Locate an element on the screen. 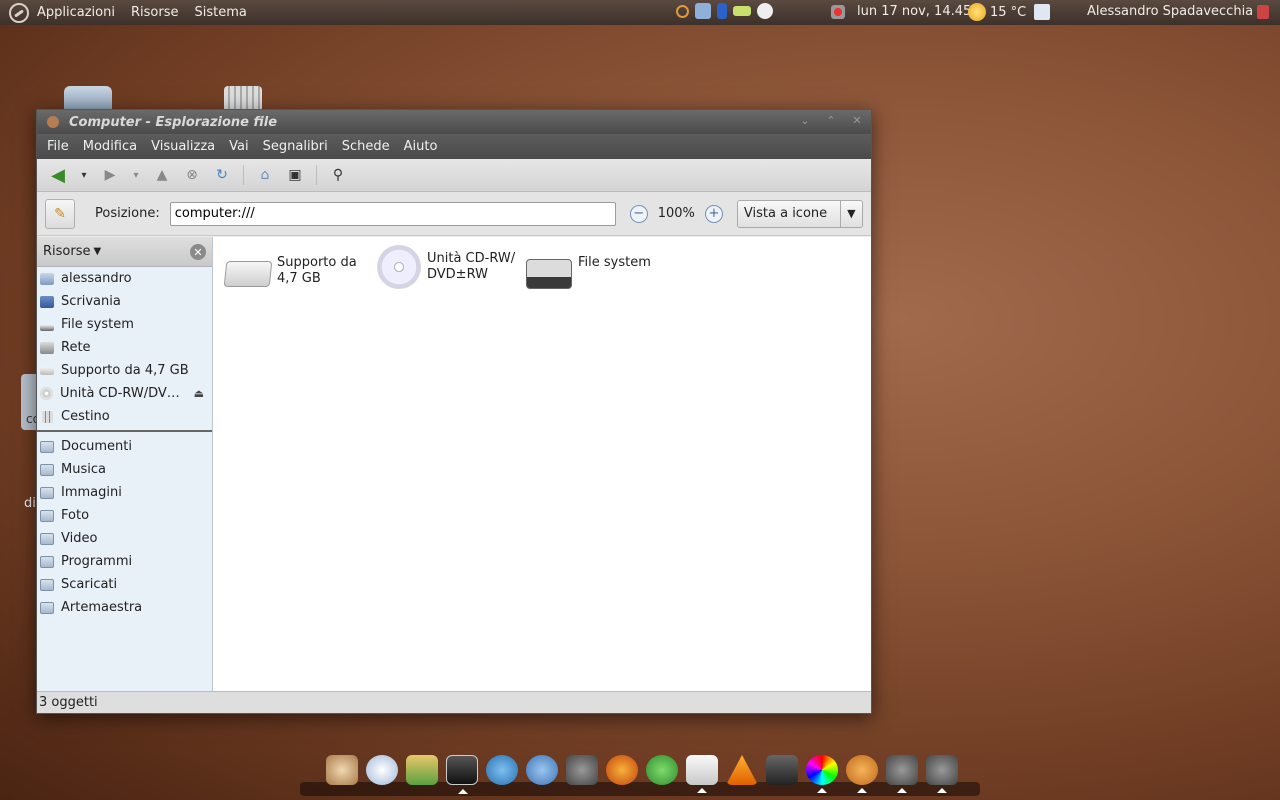 This screenshot has width=1280, height=800. sidebar-item-filesystem: File system is located at coordinates (124, 324).